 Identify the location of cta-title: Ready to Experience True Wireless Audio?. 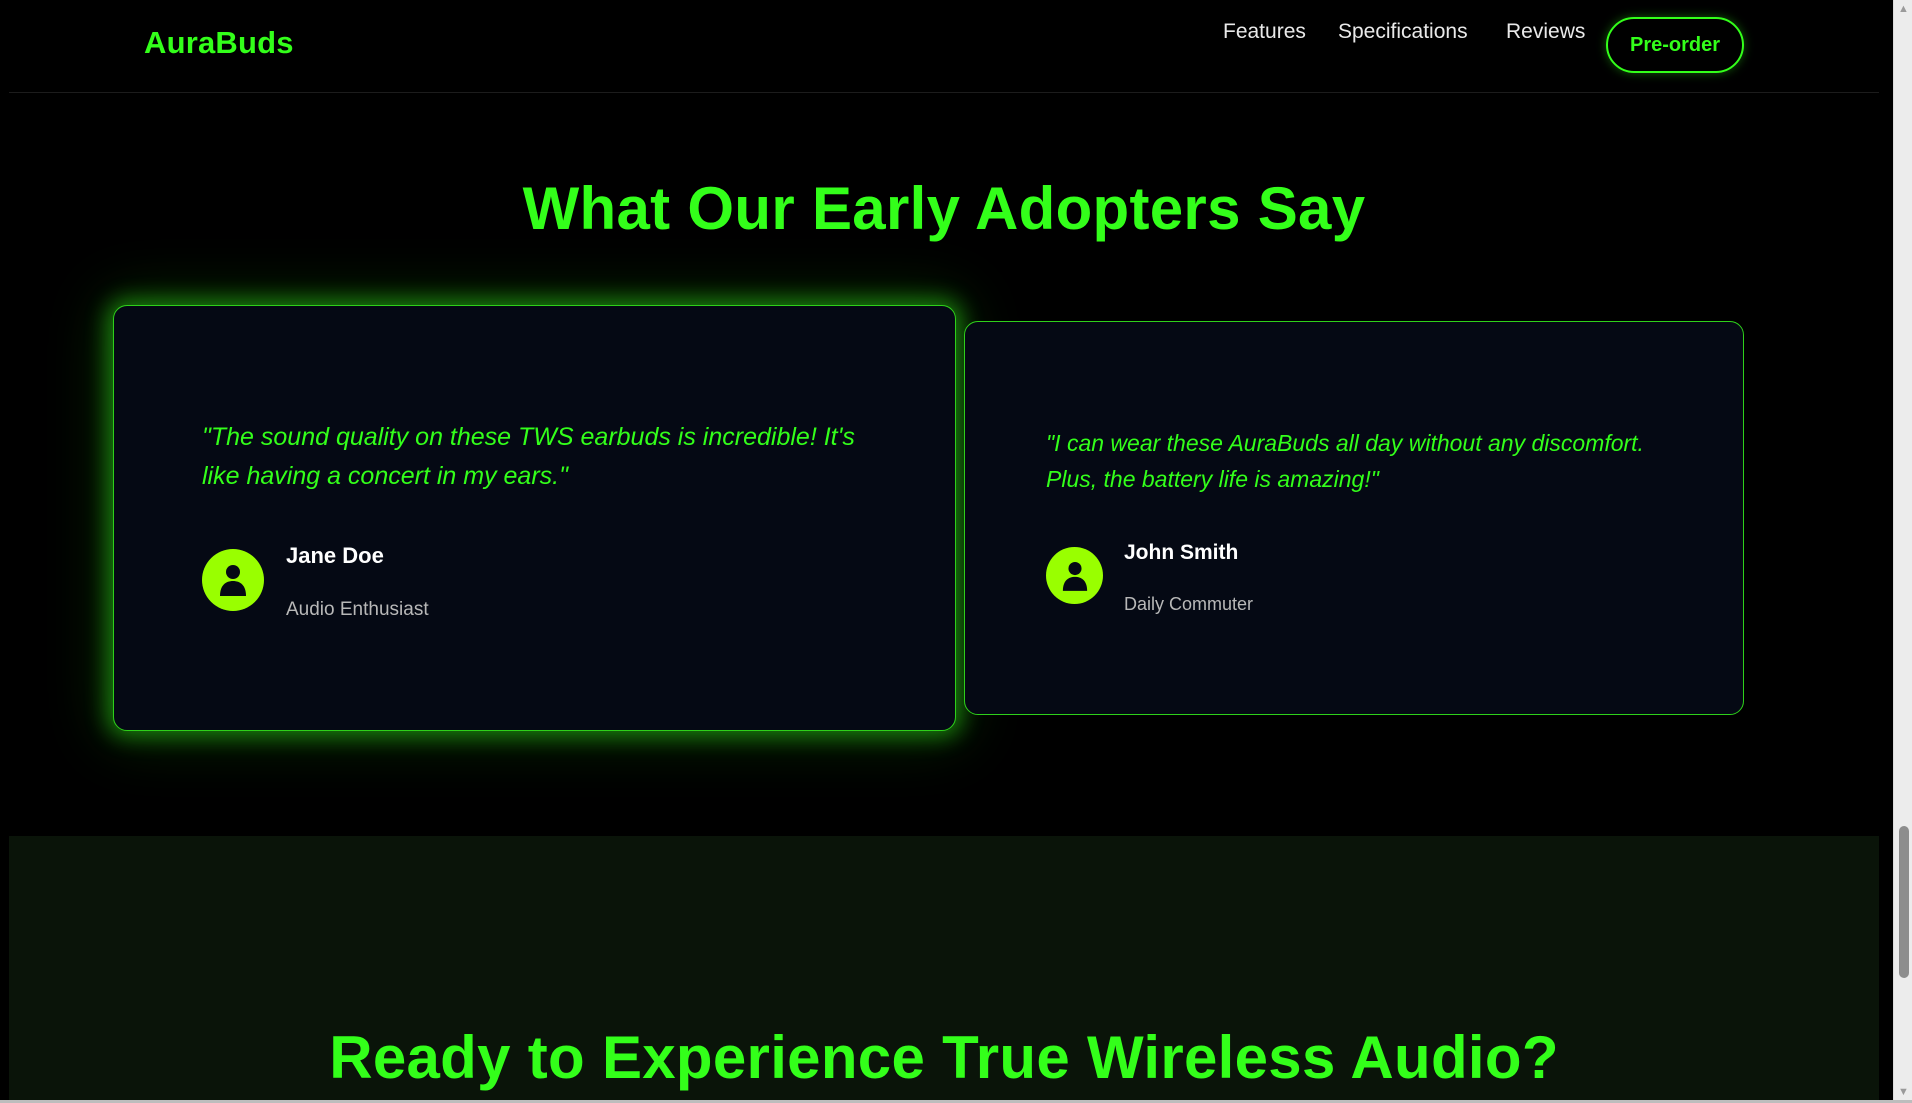
(944, 1057).